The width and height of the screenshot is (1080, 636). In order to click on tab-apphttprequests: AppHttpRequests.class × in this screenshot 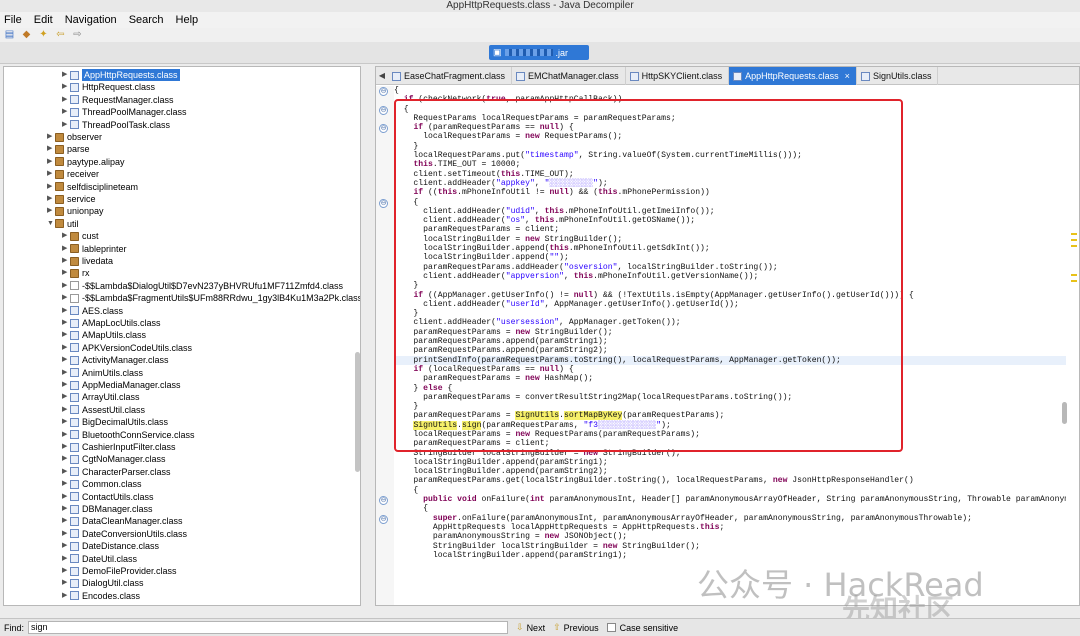, I will do `click(793, 76)`.